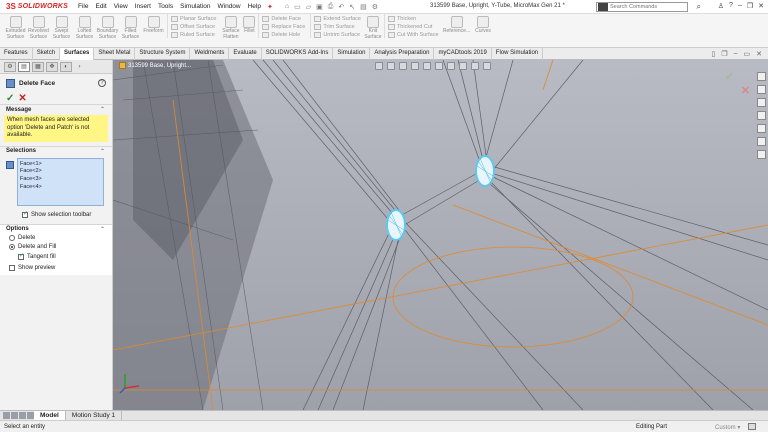 Image resolution: width=768 pixels, height=432 pixels. What do you see at coordinates (308, 7) in the screenshot?
I see `open-icon: ▱` at bounding box center [308, 7].